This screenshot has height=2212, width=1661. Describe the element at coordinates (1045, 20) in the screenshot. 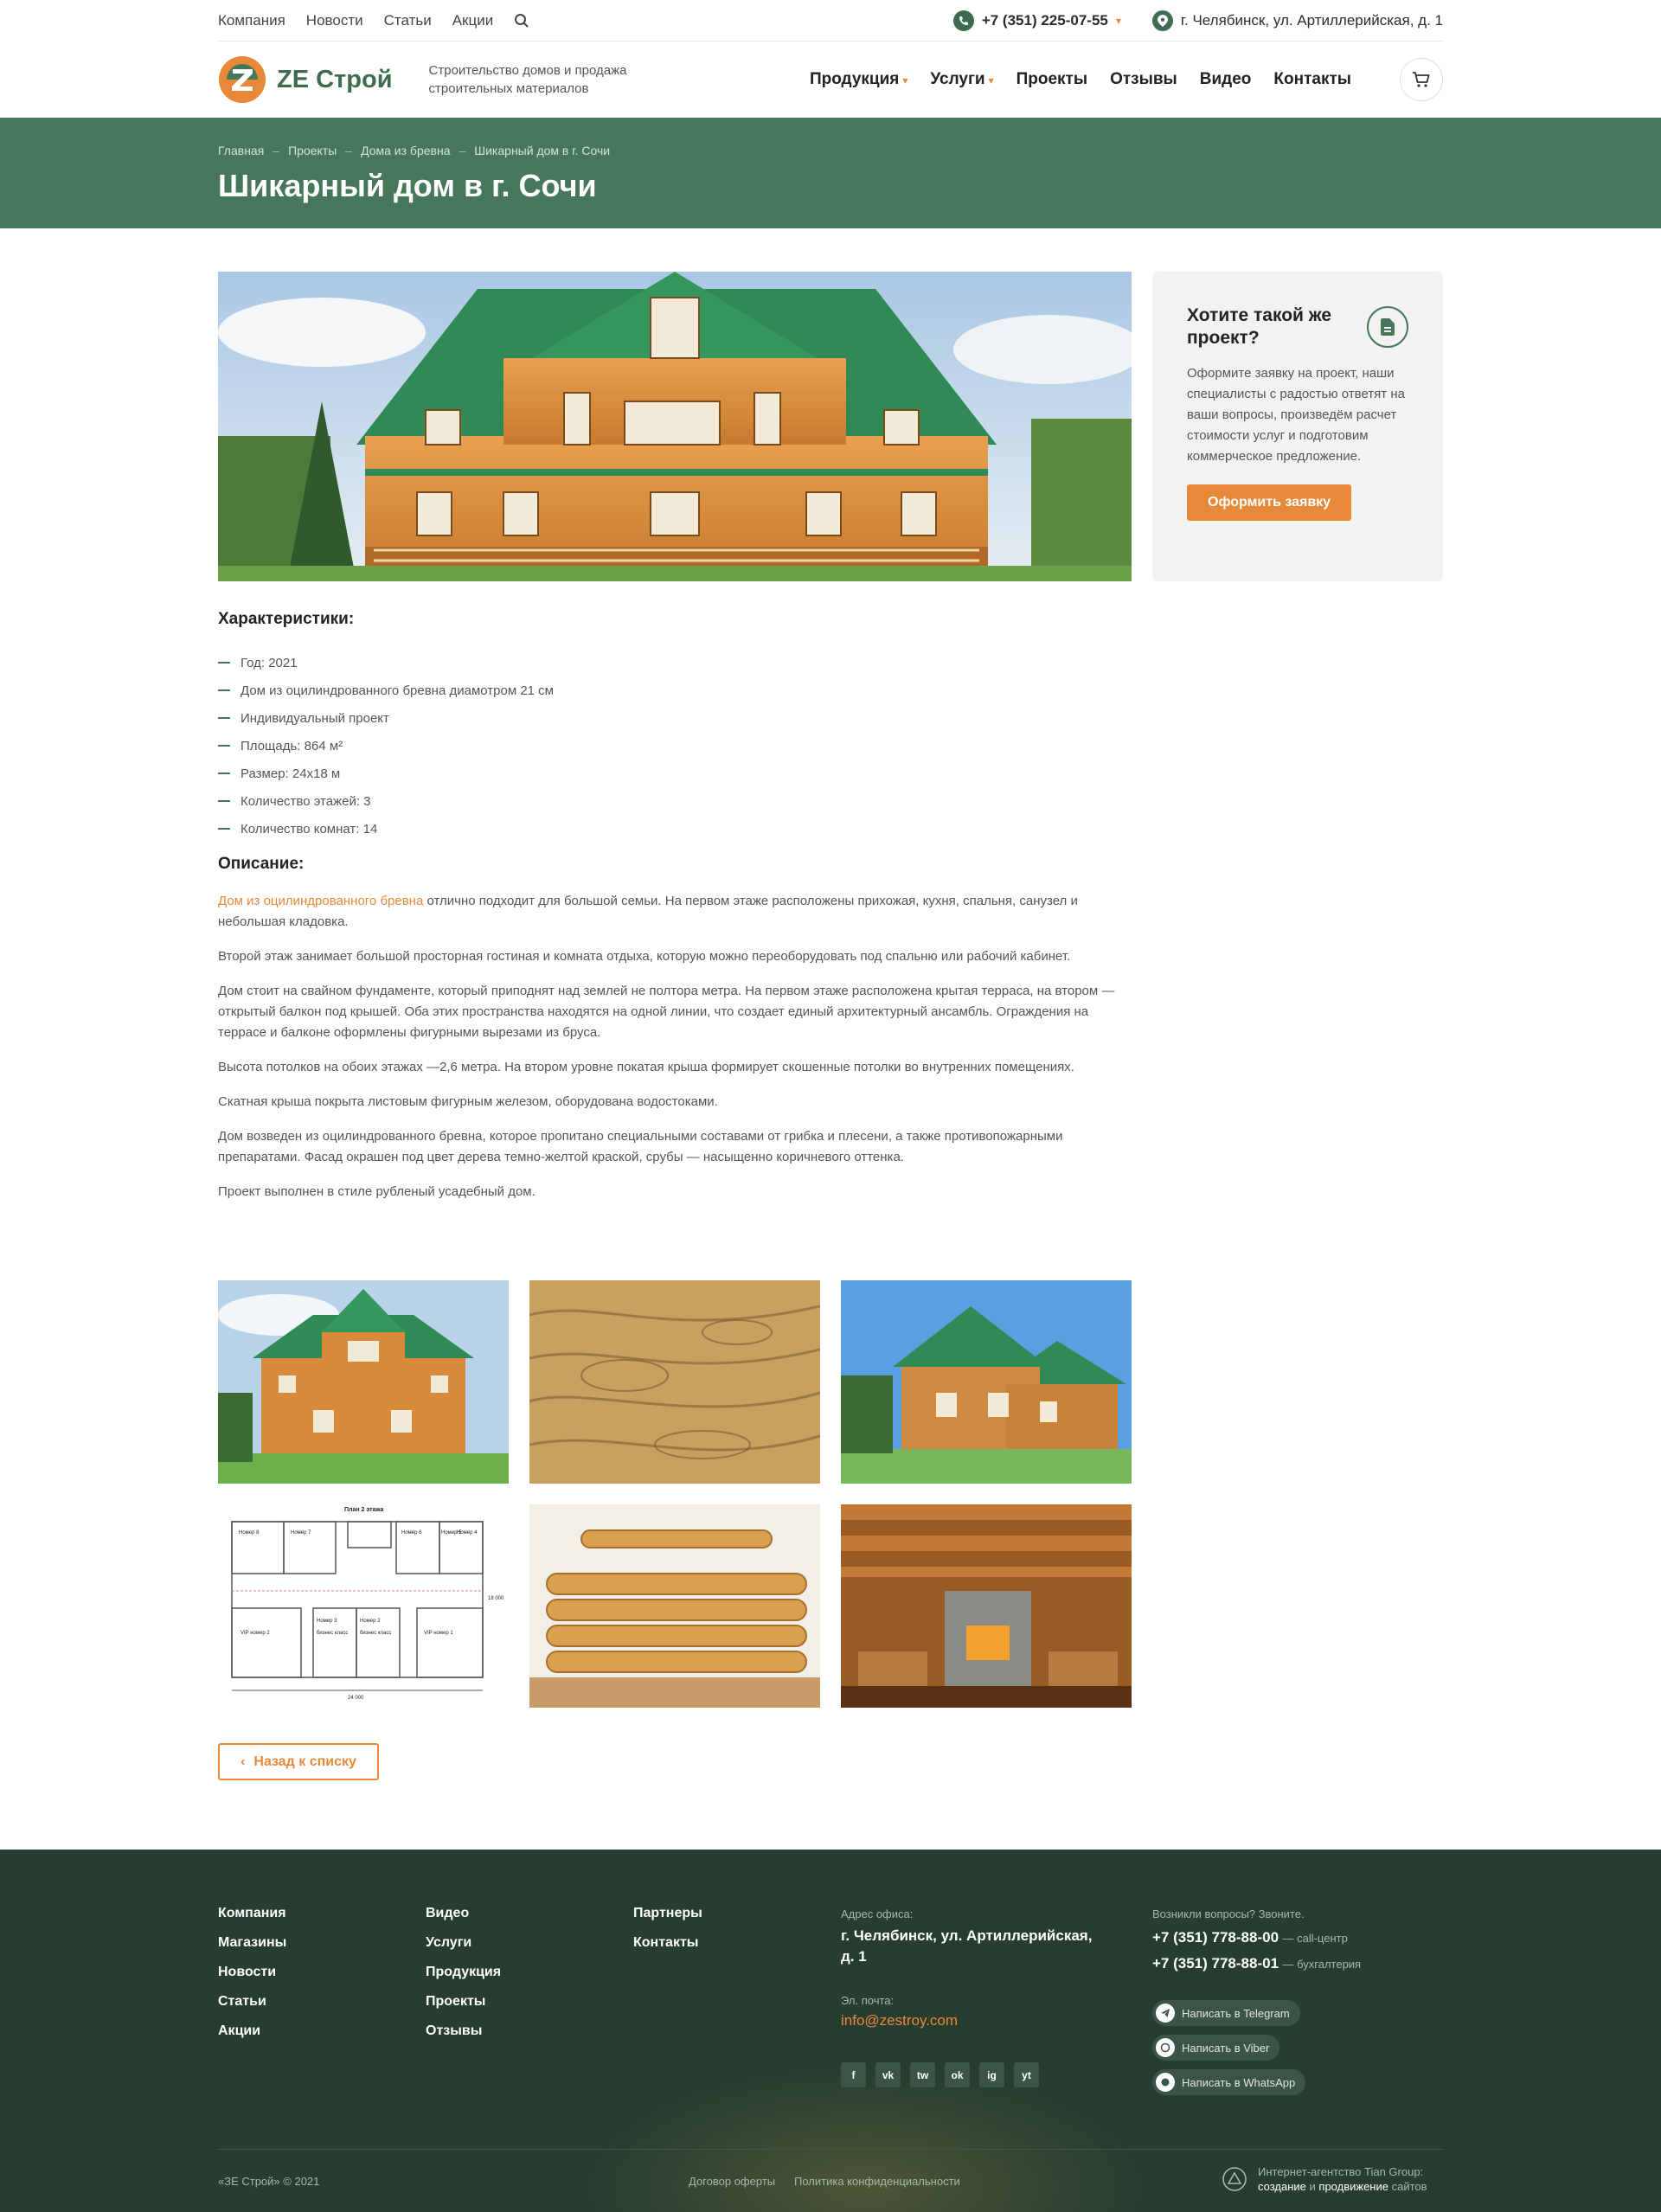

I see `top-phone: +7 (351) 225-07-55` at that location.